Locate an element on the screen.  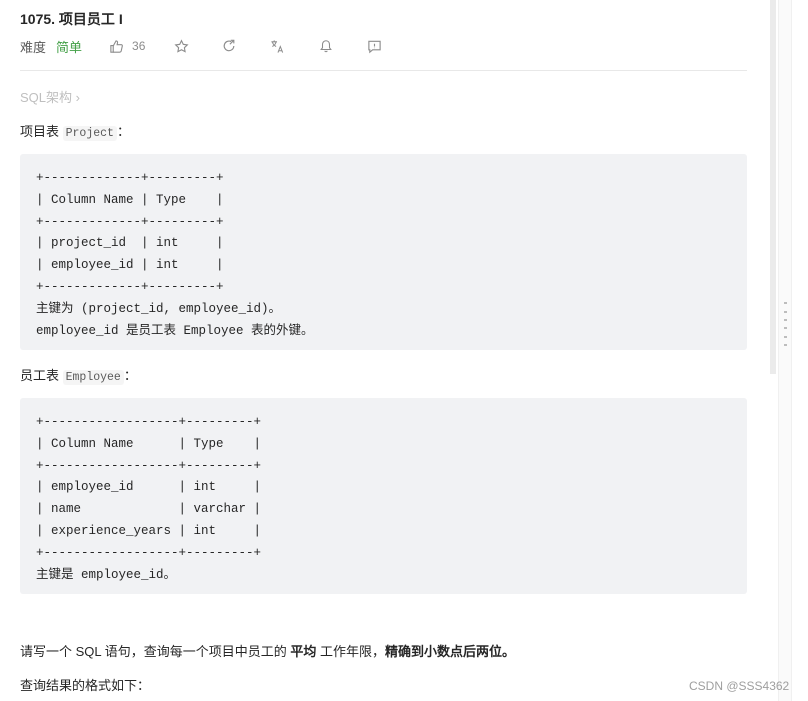
watermark: CSDN @SSS4362 is located at coordinates (739, 686).